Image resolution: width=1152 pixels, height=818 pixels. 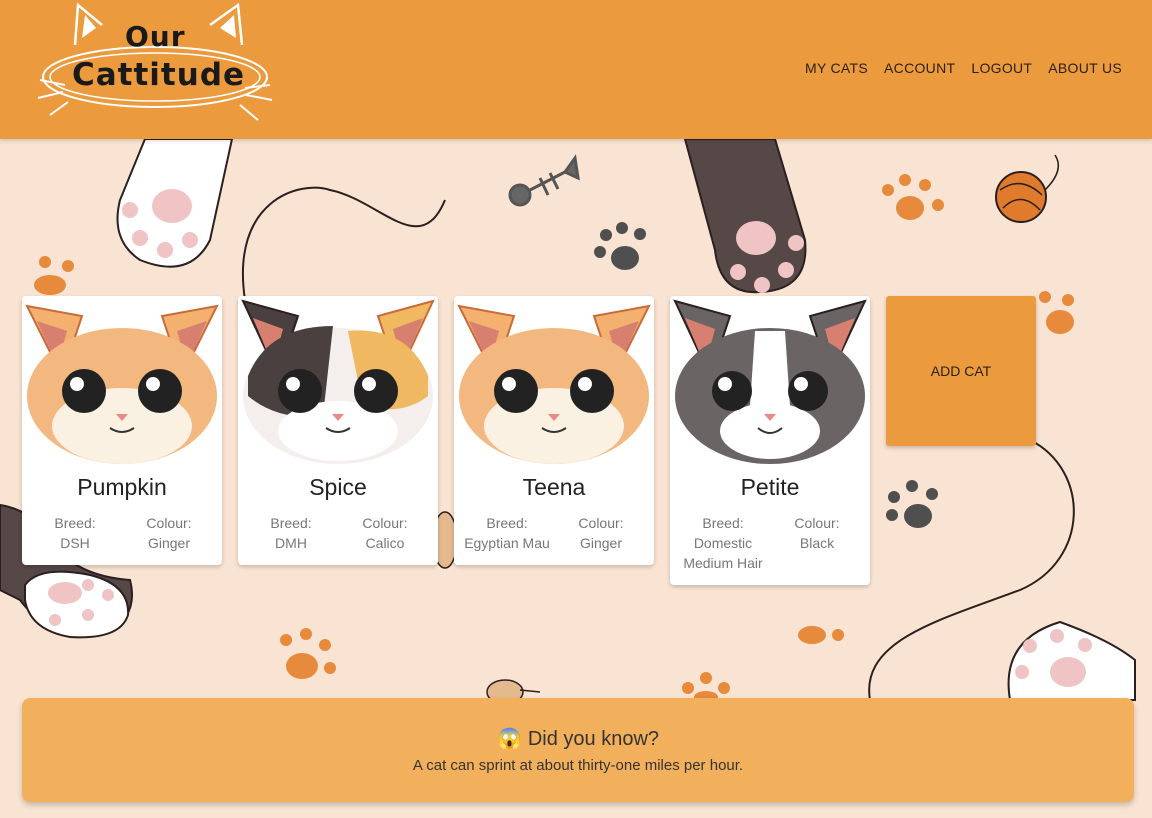 What do you see at coordinates (75, 543) in the screenshot?
I see `breed-value: DSH` at bounding box center [75, 543].